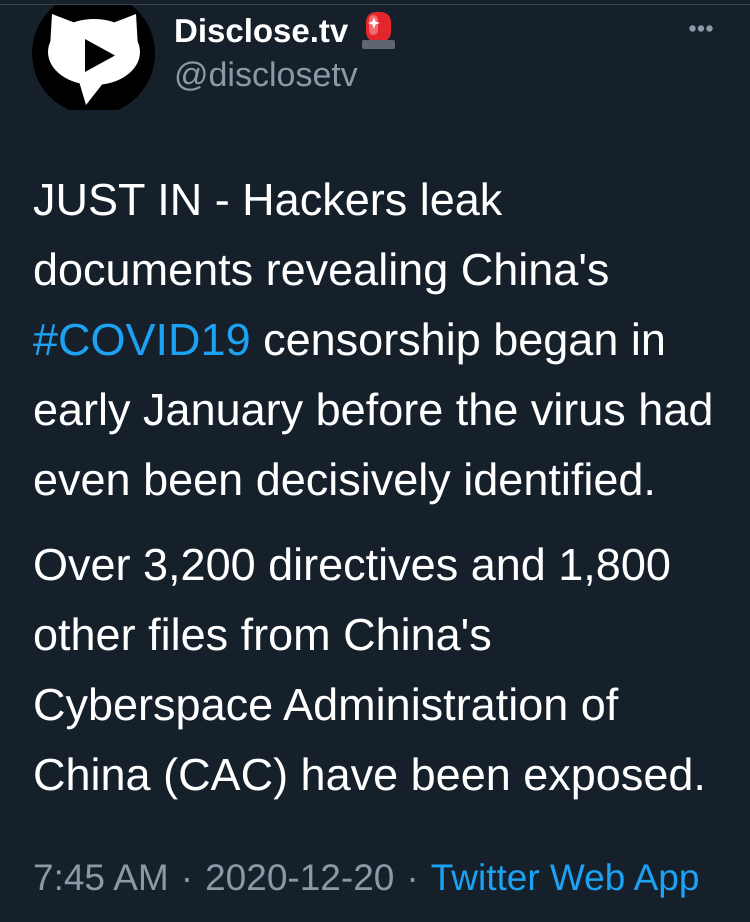 The height and width of the screenshot is (922, 750). What do you see at coordinates (101, 878) in the screenshot?
I see `tweet-time: 7:45 AM` at bounding box center [101, 878].